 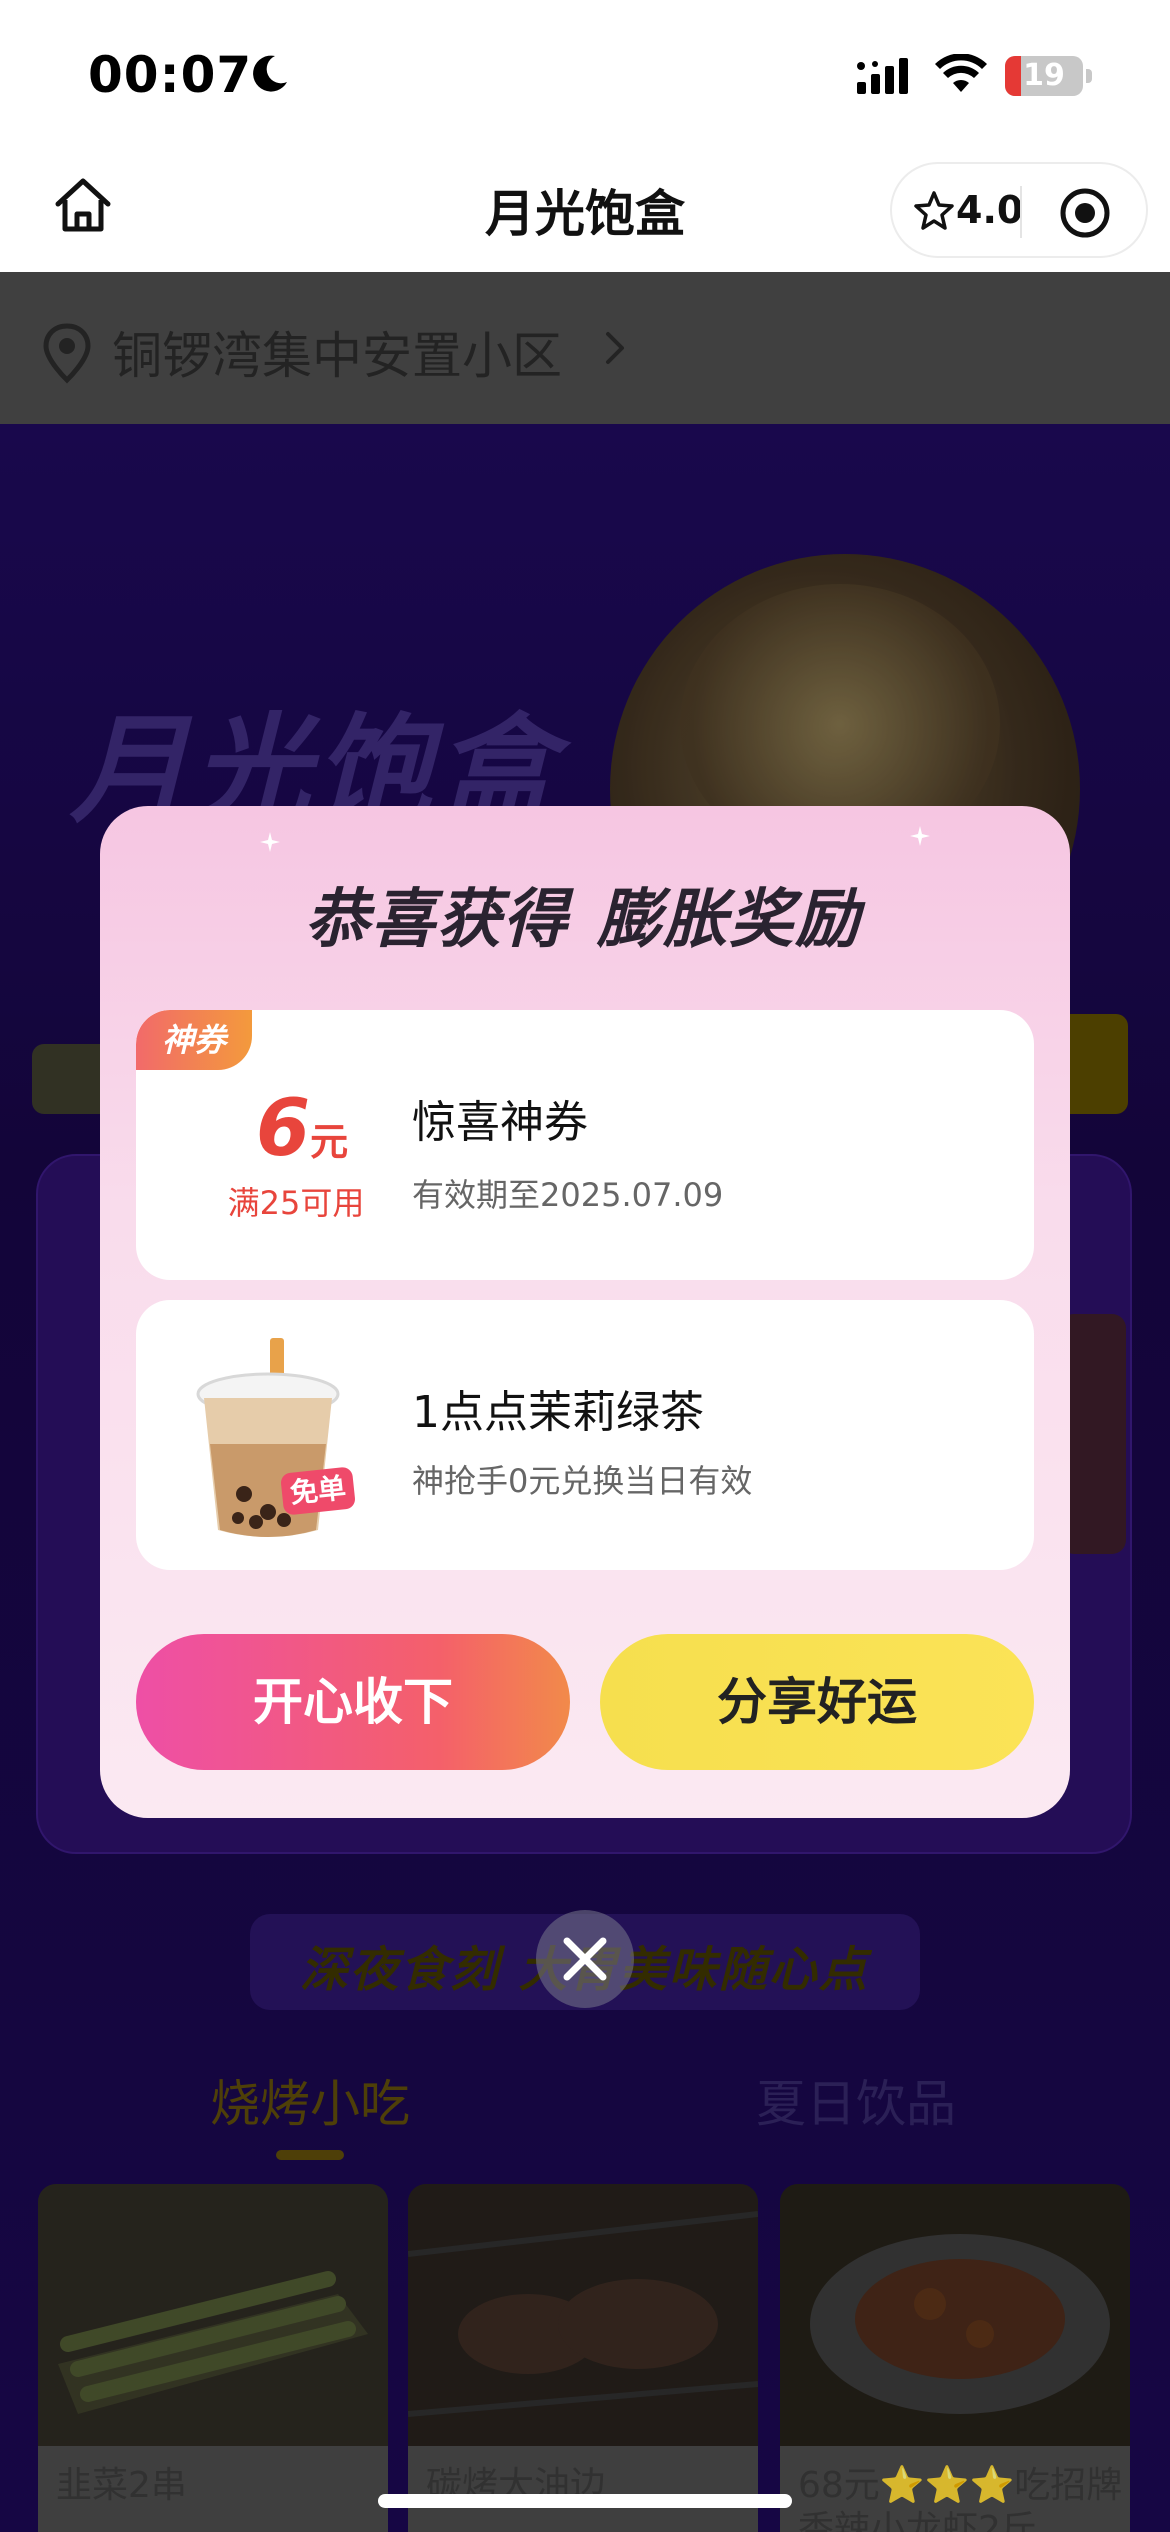 I want to click on coupon-validity: 有效期至2025.07.09, so click(x=568, y=1195).